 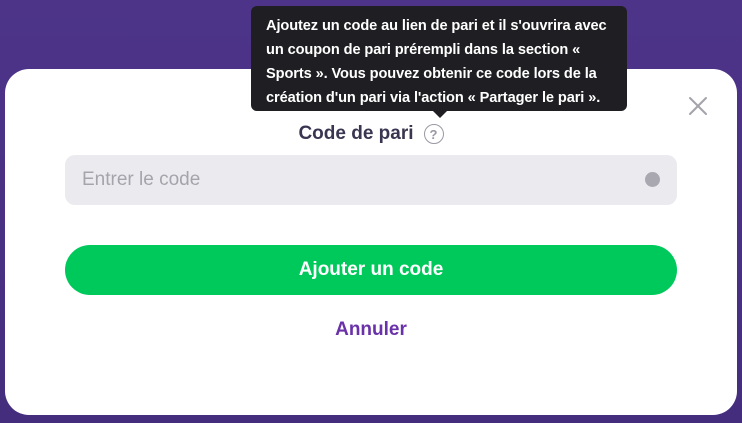 I want to click on cancel-button: Annuler, so click(x=371, y=330).